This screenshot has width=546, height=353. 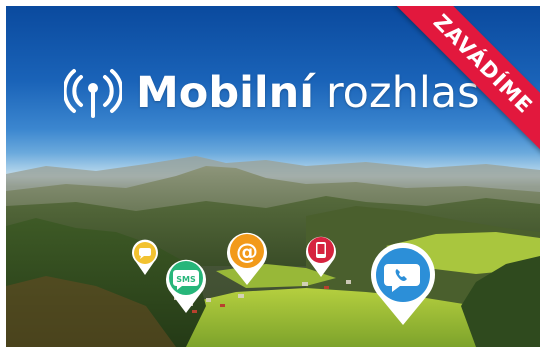 I want to click on mobile-phone-icon, so click(x=321, y=250).